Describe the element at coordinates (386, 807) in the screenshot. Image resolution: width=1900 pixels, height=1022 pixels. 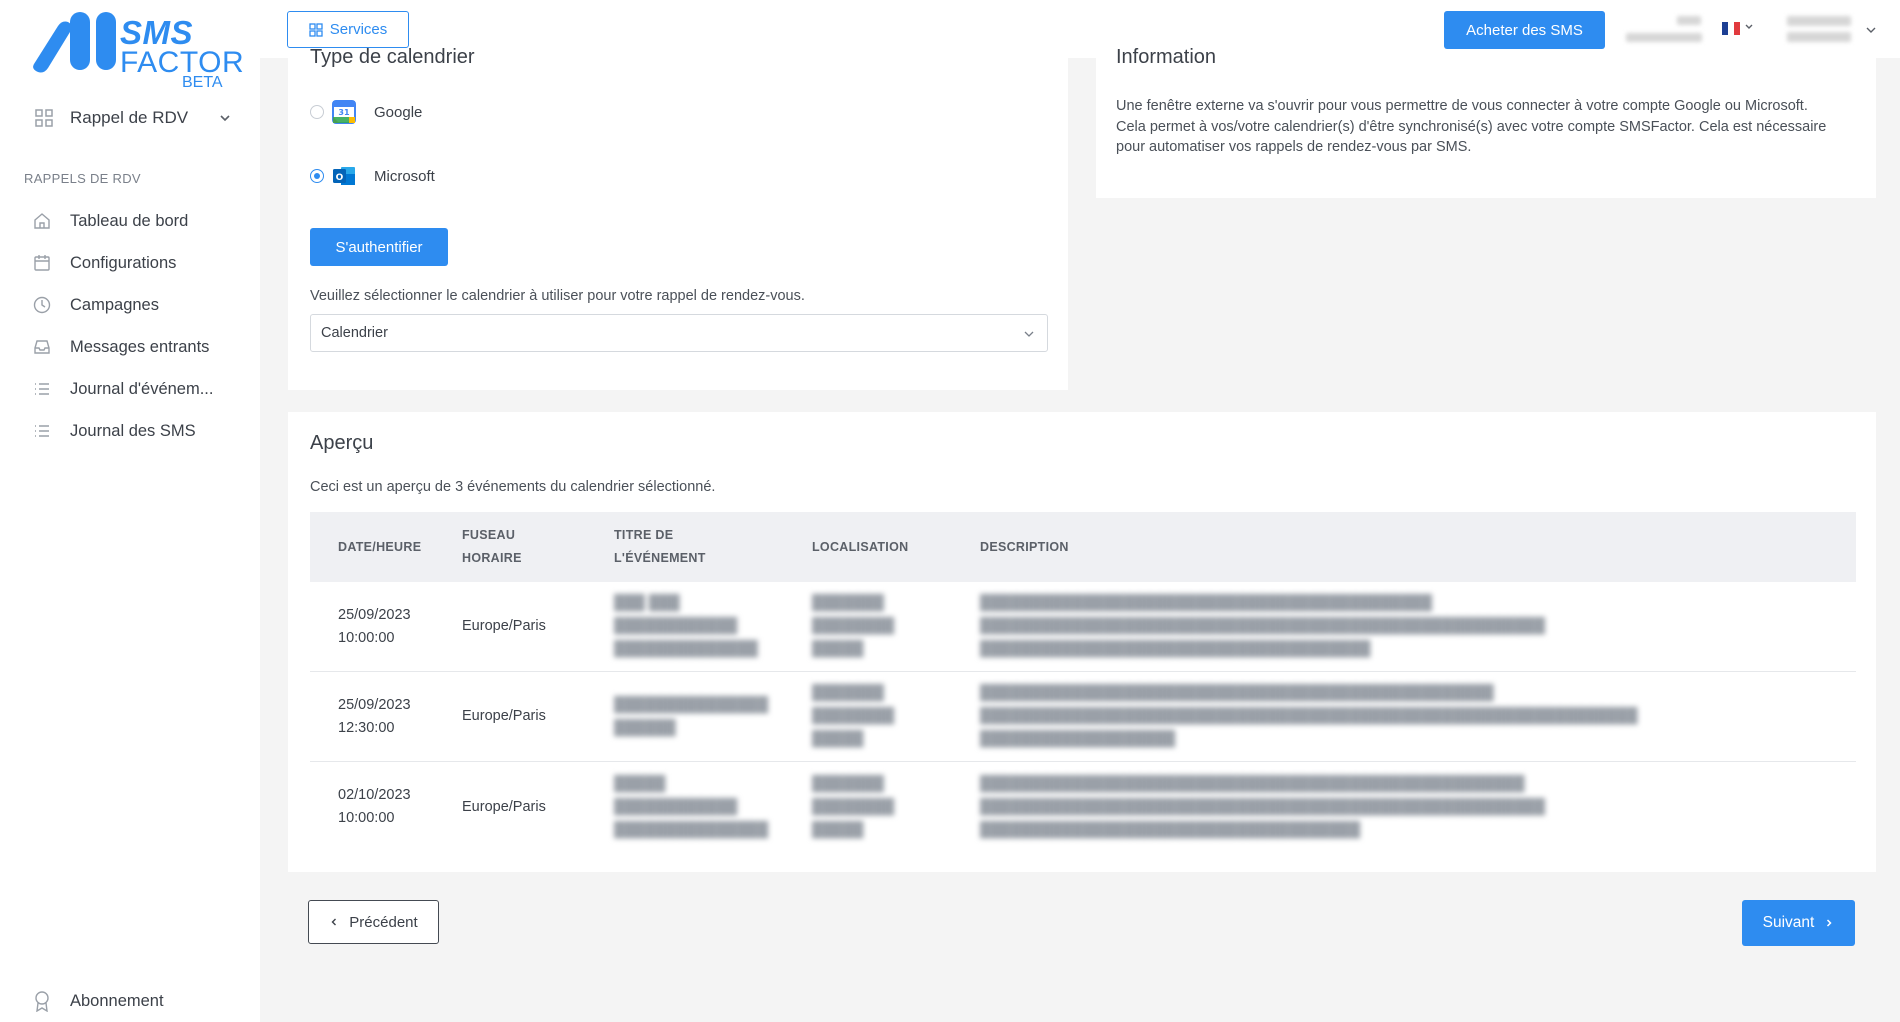
I see `cell-datetime: 02/10/2023 10:00:00` at that location.